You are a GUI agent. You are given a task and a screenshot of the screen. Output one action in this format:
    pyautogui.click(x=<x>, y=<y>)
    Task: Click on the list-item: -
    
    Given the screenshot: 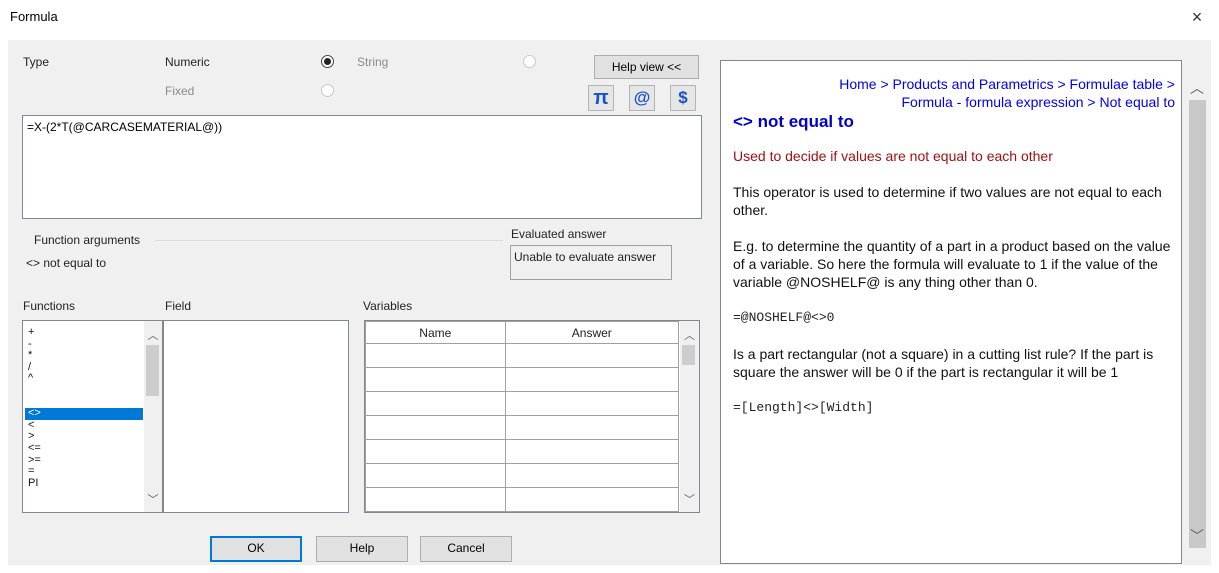 What is the action you would take?
    pyautogui.click(x=84, y=345)
    